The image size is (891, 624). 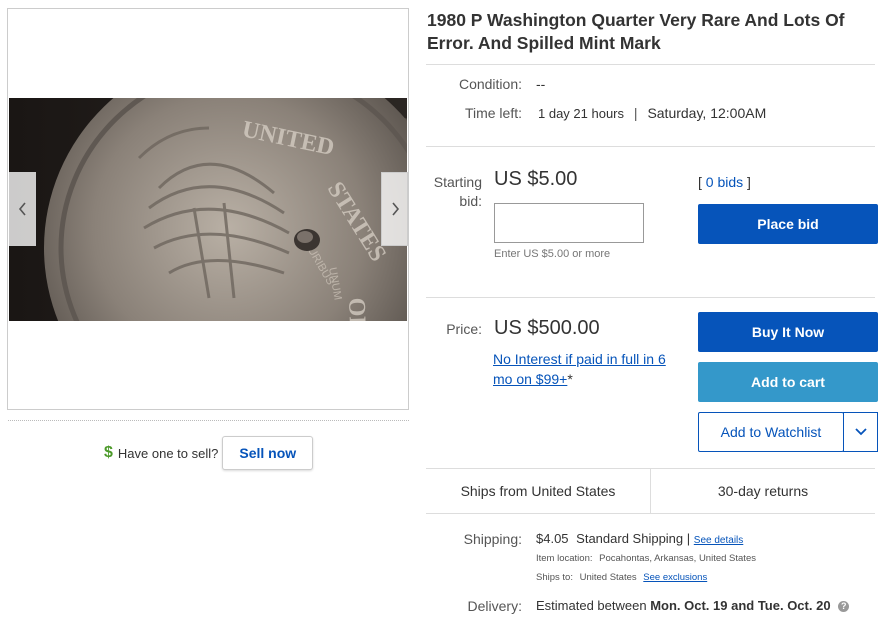 What do you see at coordinates (844, 606) in the screenshot?
I see `question-icon: ?` at bounding box center [844, 606].